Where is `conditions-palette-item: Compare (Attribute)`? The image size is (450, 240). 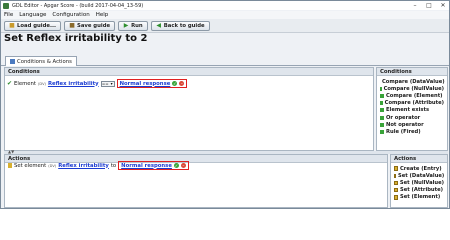 conditions-palette-item: Compare (Attribute) is located at coordinates (412, 103).